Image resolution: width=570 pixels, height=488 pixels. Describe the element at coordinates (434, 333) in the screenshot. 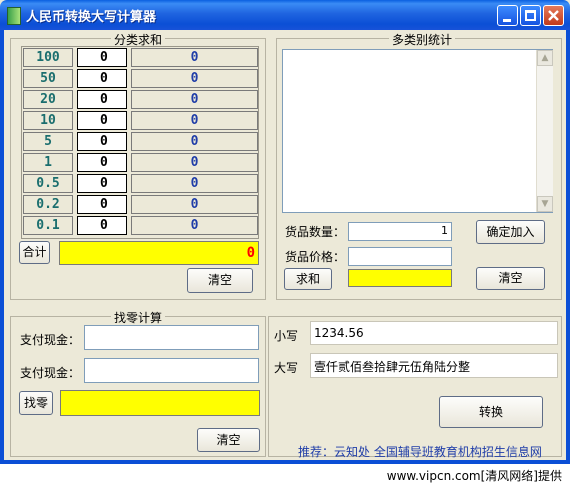

I see `lower-input: 1234.56` at that location.